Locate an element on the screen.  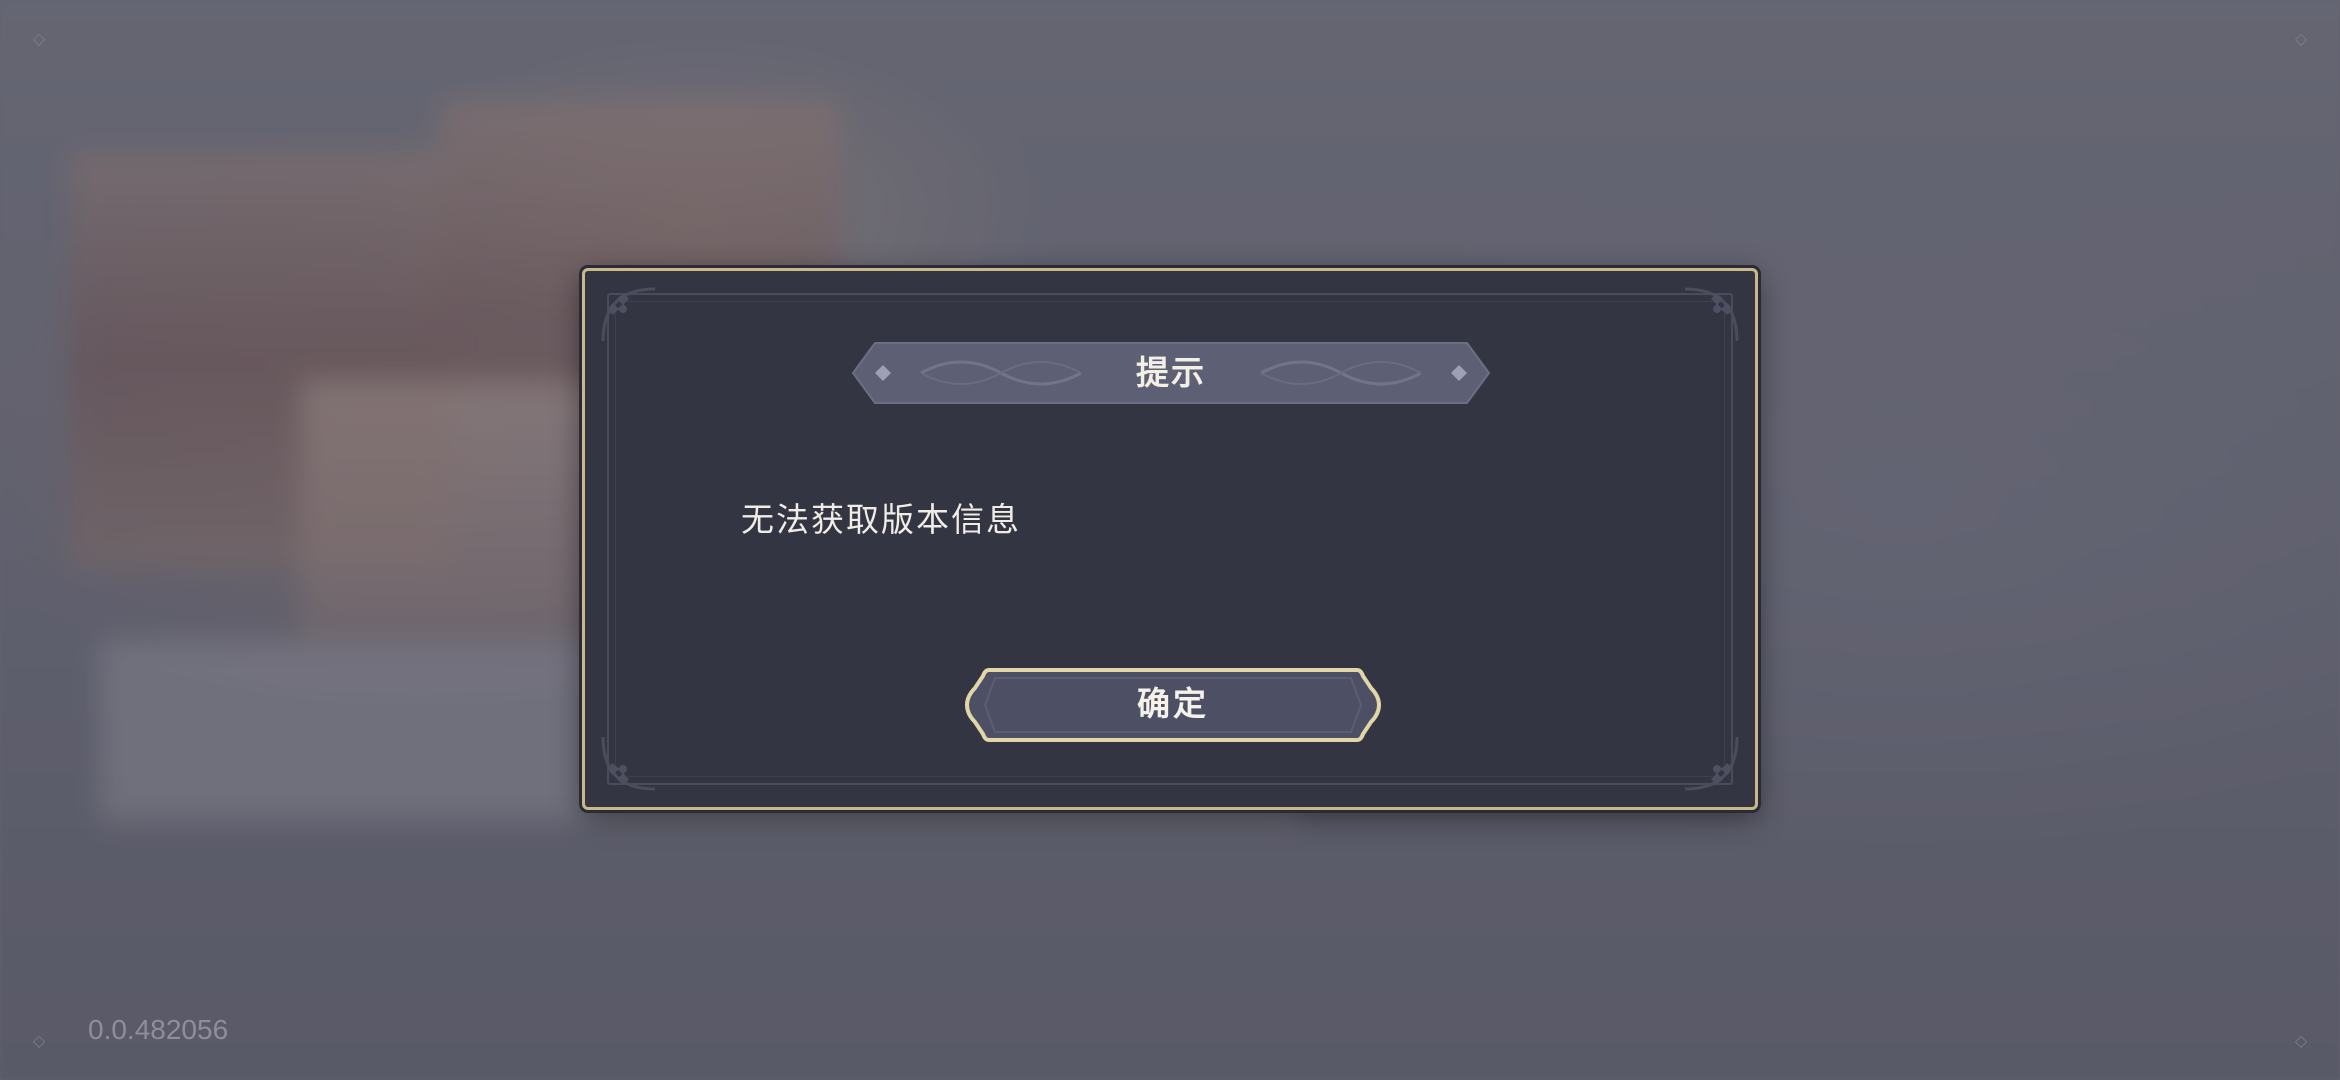
dialog-message: 无法获取版本信息 is located at coordinates (881, 519).